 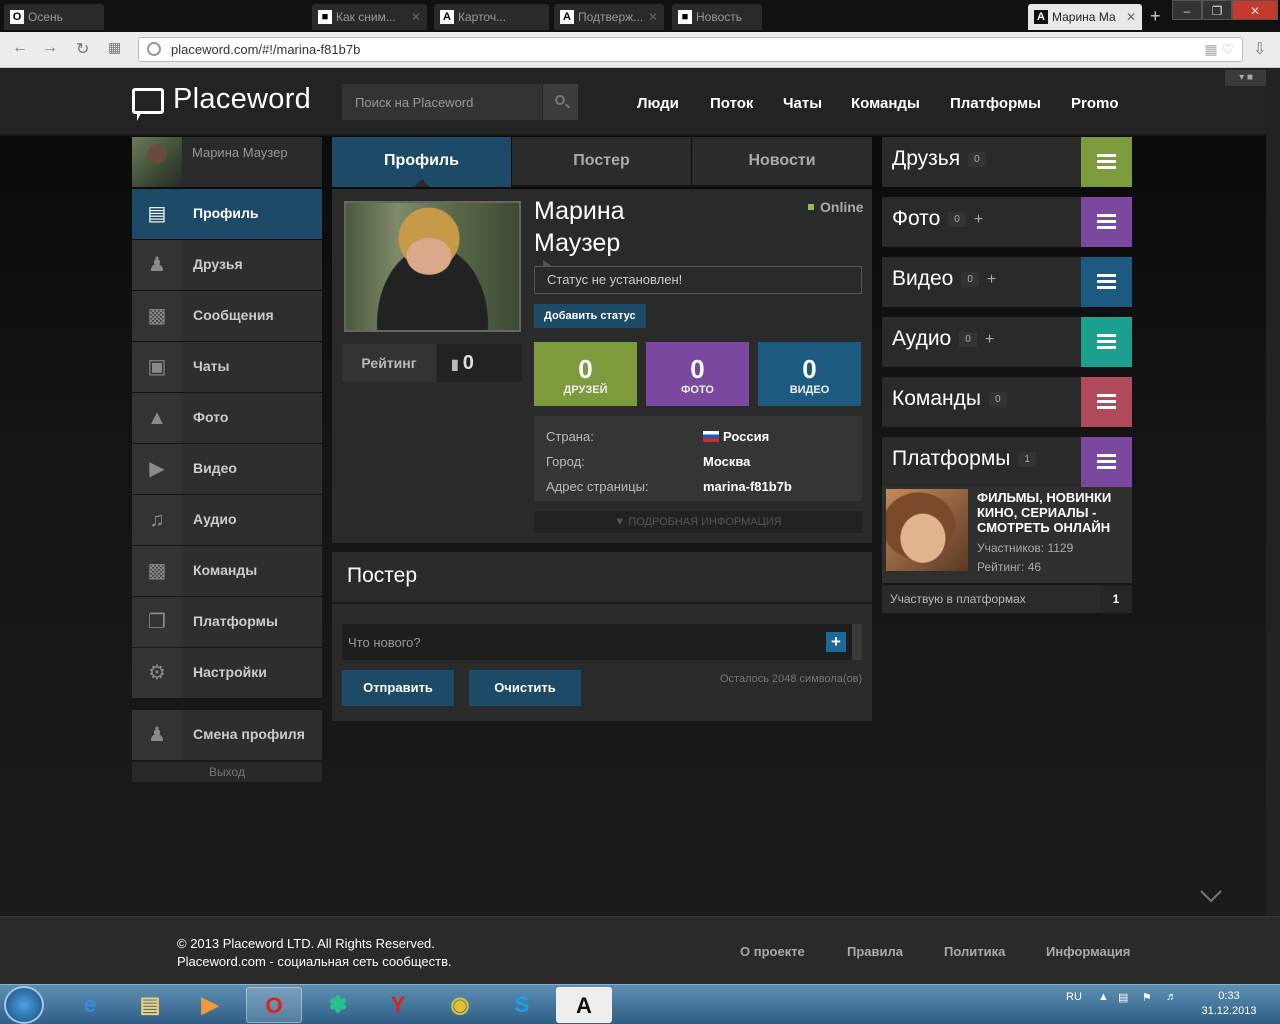 I want to click on sidebar-item-platforms: ❐ Платформы, so click(x=227, y=622).